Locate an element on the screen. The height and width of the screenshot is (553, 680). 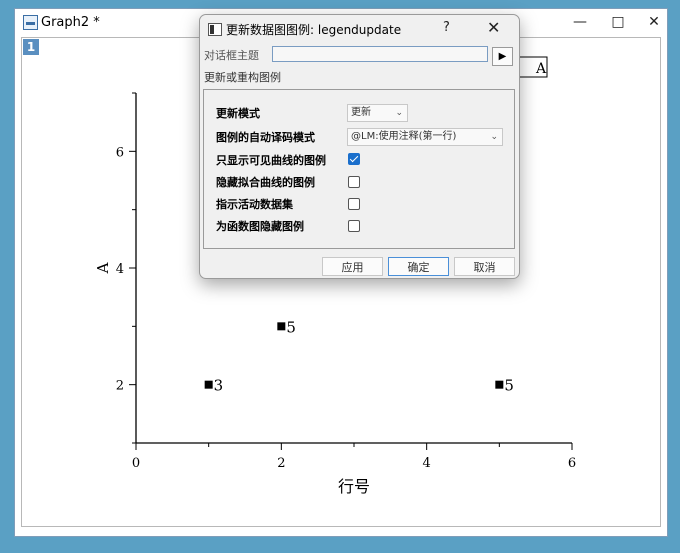
data-points: 3 5 5 is located at coordinates (359, 356).